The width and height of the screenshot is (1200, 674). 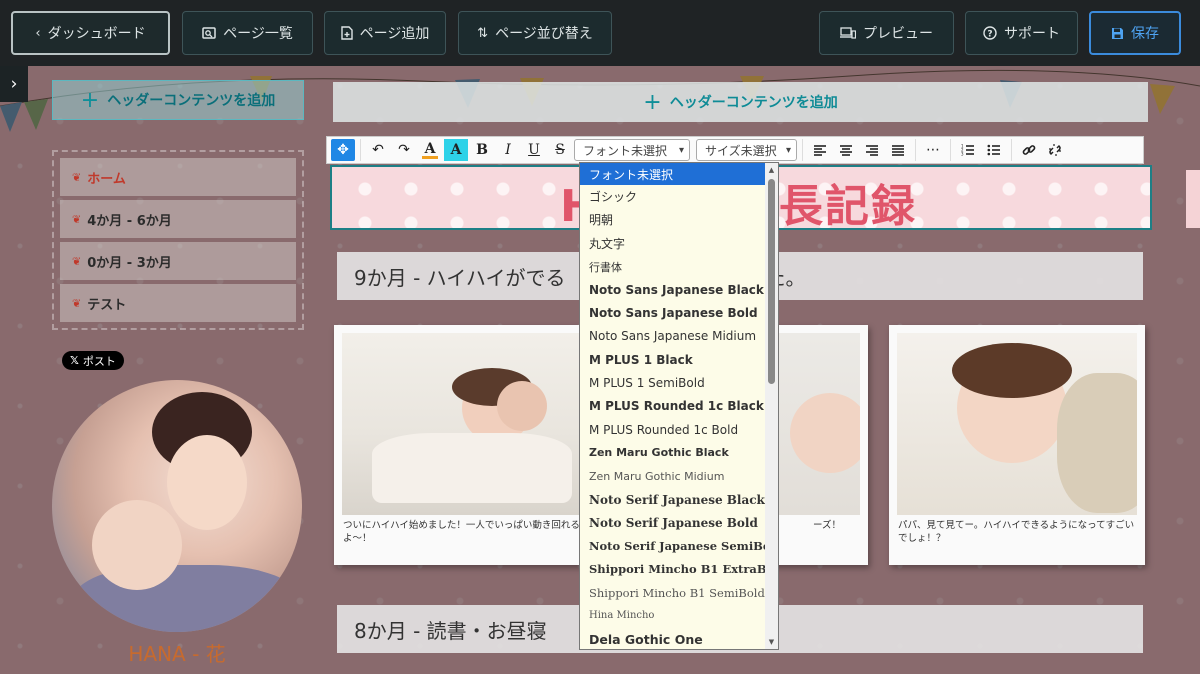 I want to click on font-option: Noto Serif Japanese Bold, so click(x=673, y=522).